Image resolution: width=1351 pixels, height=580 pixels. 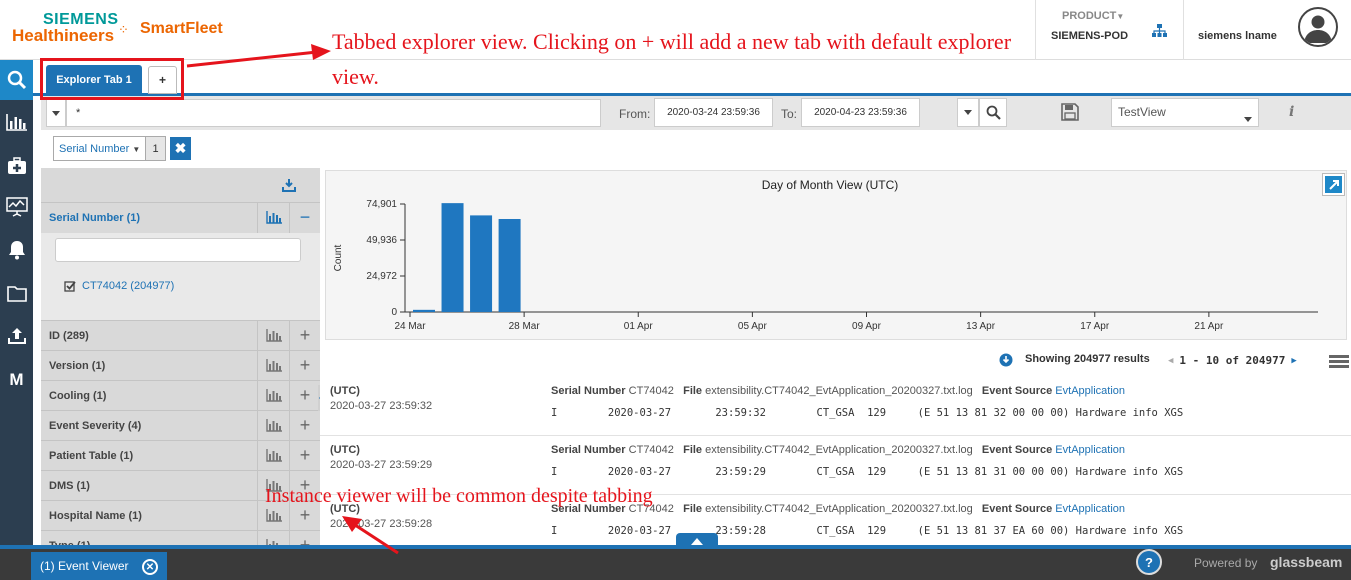 I want to click on help-button: ?, so click(x=1149, y=562).